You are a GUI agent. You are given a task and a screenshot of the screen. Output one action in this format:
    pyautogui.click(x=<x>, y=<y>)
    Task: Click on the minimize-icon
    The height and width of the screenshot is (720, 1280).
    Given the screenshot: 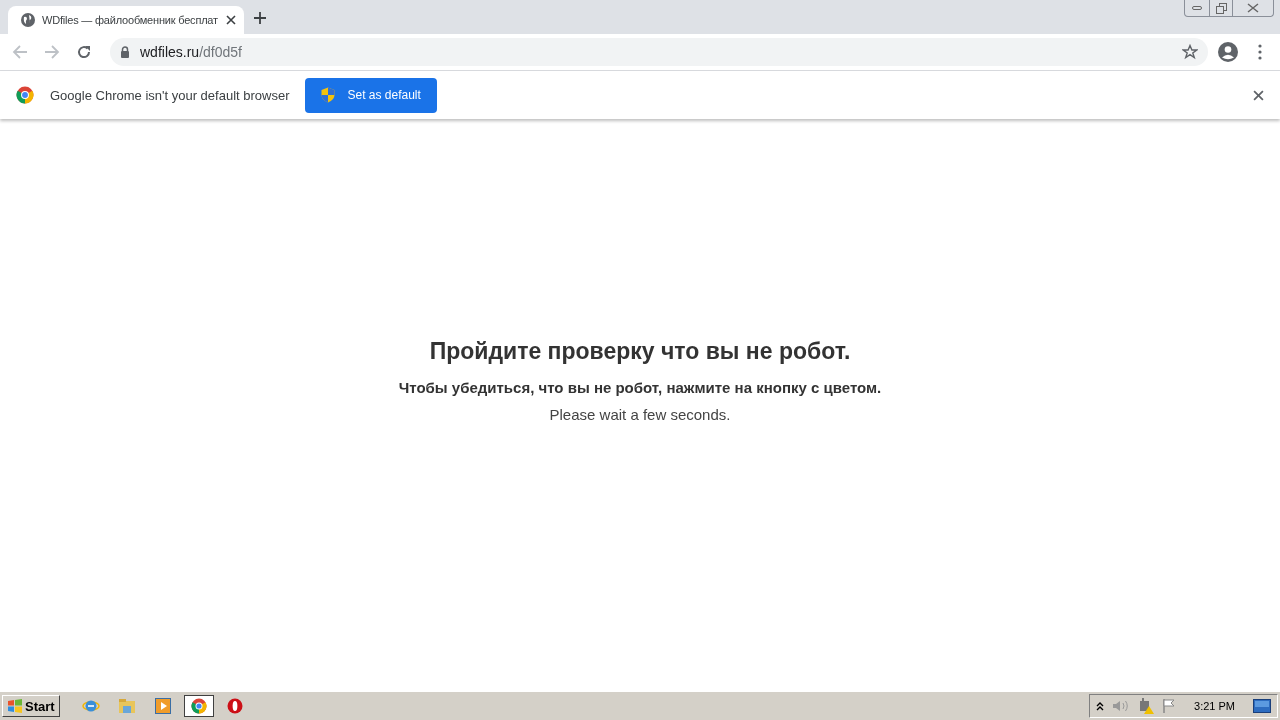 What is the action you would take?
    pyautogui.click(x=1197, y=8)
    